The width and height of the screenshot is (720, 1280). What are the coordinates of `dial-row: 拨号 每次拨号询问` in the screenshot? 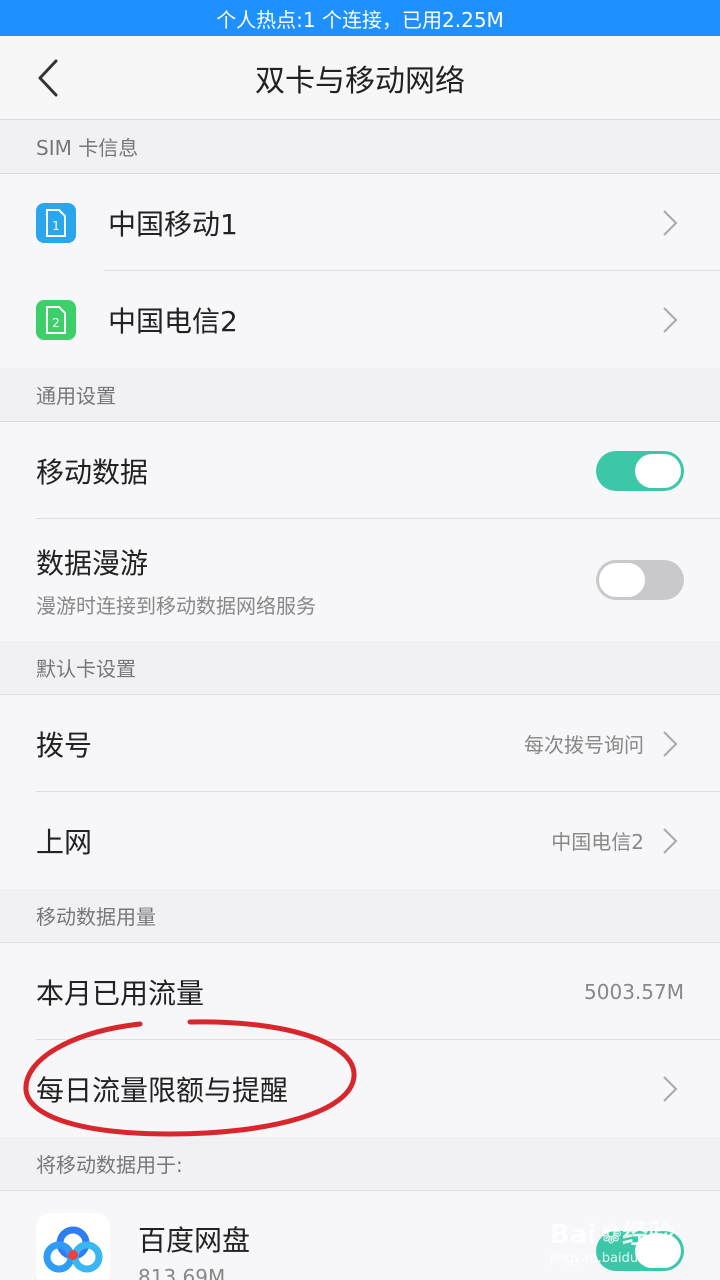 It's located at (360, 743).